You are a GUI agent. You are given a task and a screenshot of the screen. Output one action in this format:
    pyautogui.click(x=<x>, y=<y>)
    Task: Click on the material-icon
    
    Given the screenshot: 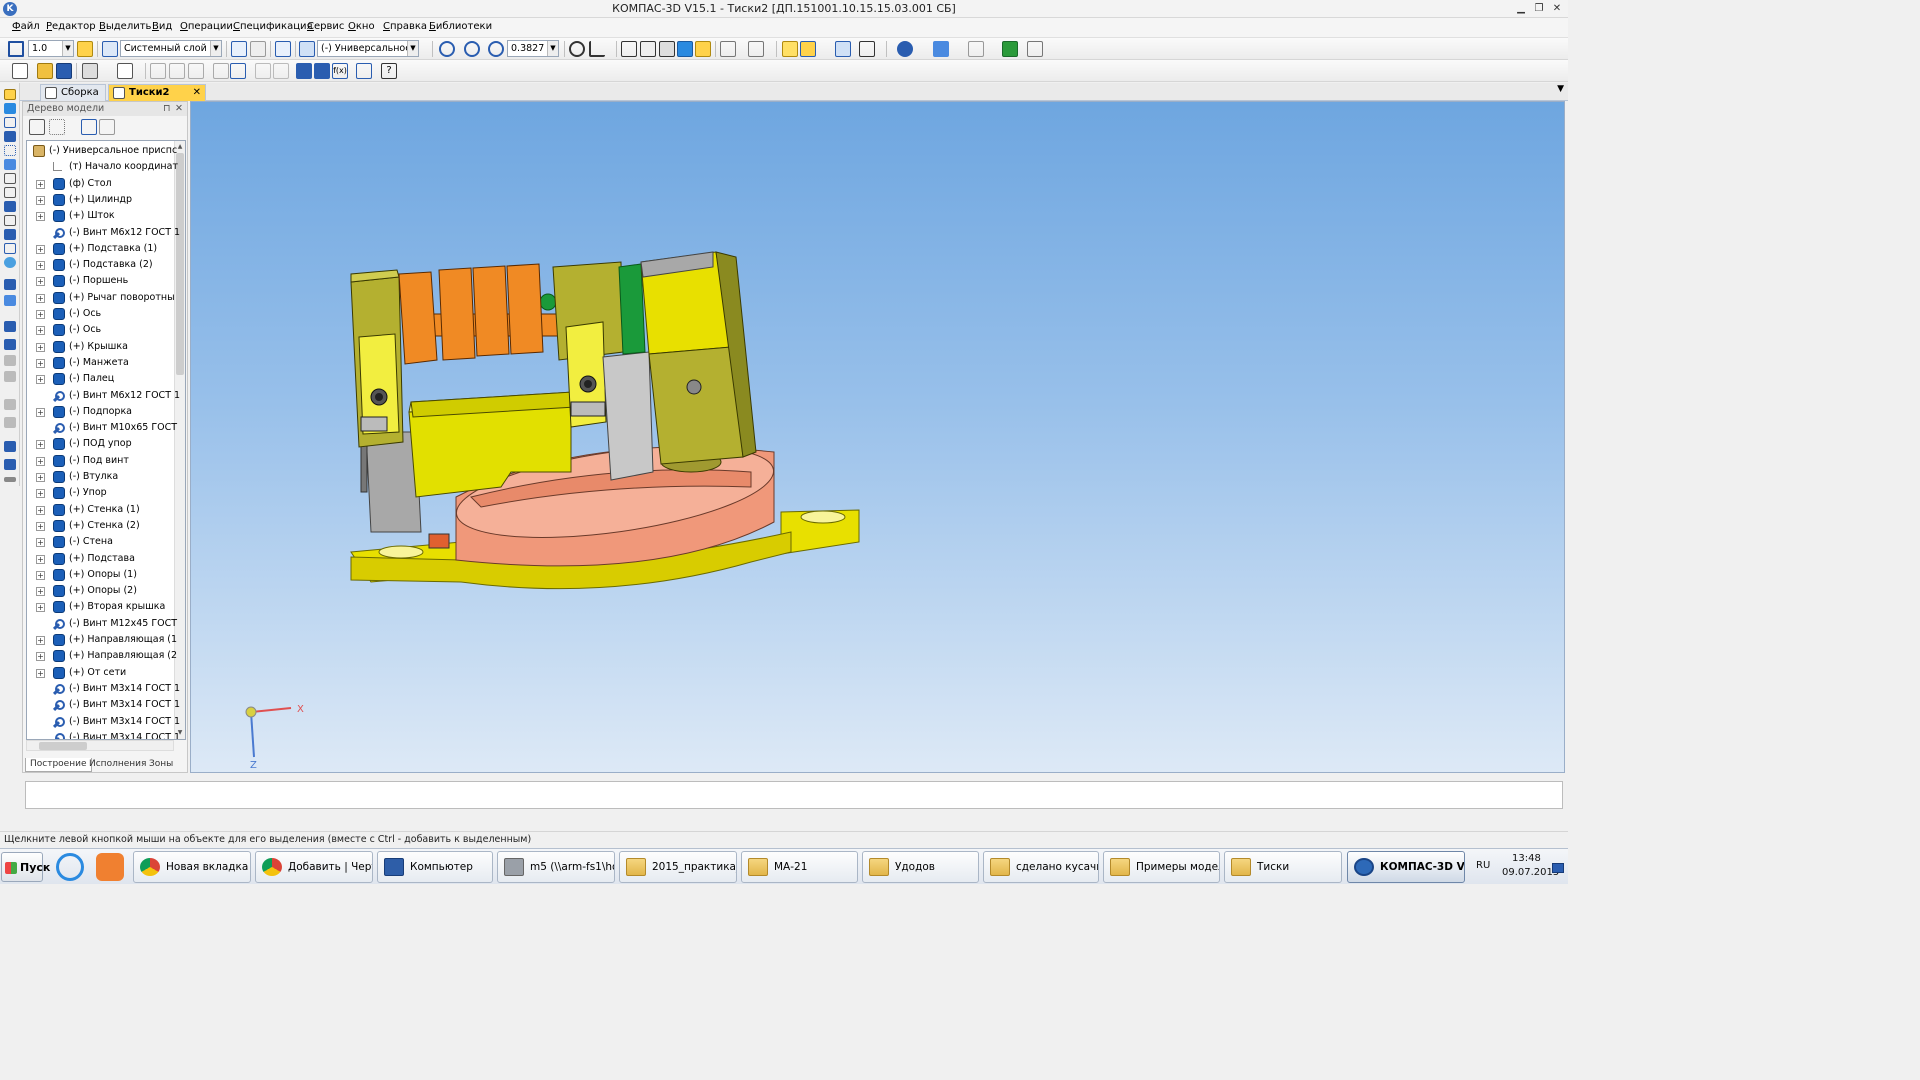 What is the action you would take?
    pyautogui.click(x=905, y=49)
    